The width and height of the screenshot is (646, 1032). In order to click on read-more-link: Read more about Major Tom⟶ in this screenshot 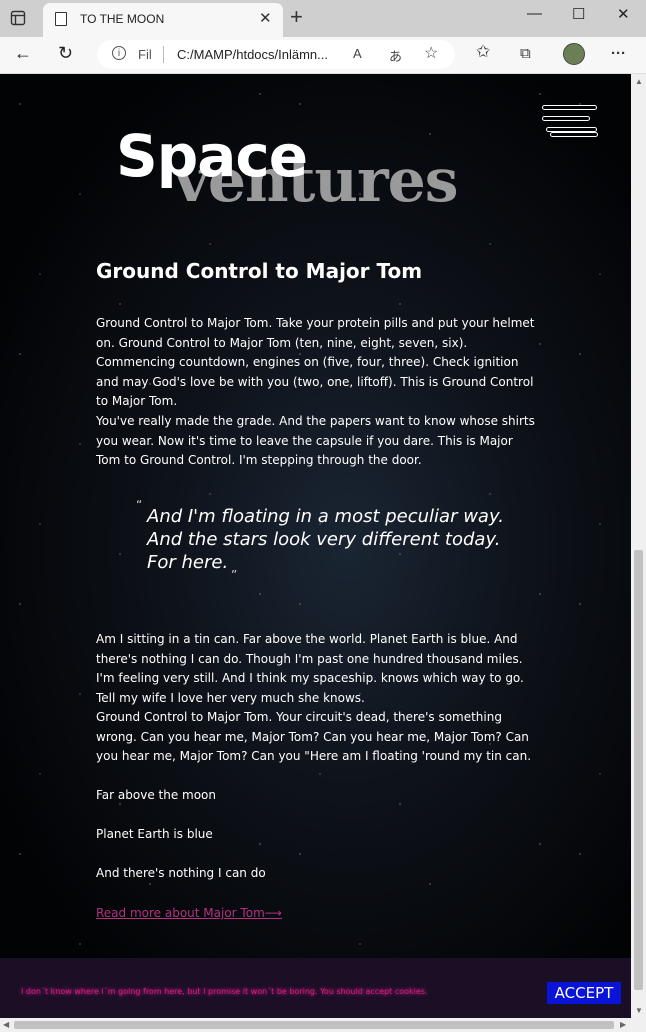, I will do `click(189, 913)`.